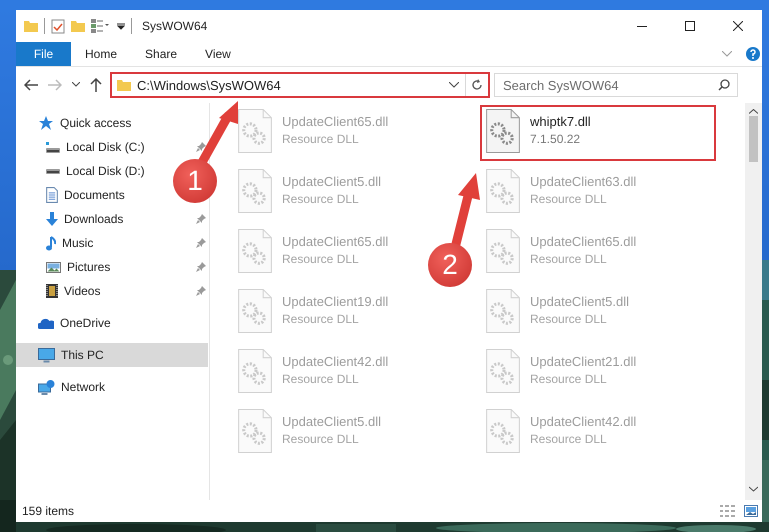  Describe the element at coordinates (112, 355) in the screenshot. I see `nav-item: This PC` at that location.